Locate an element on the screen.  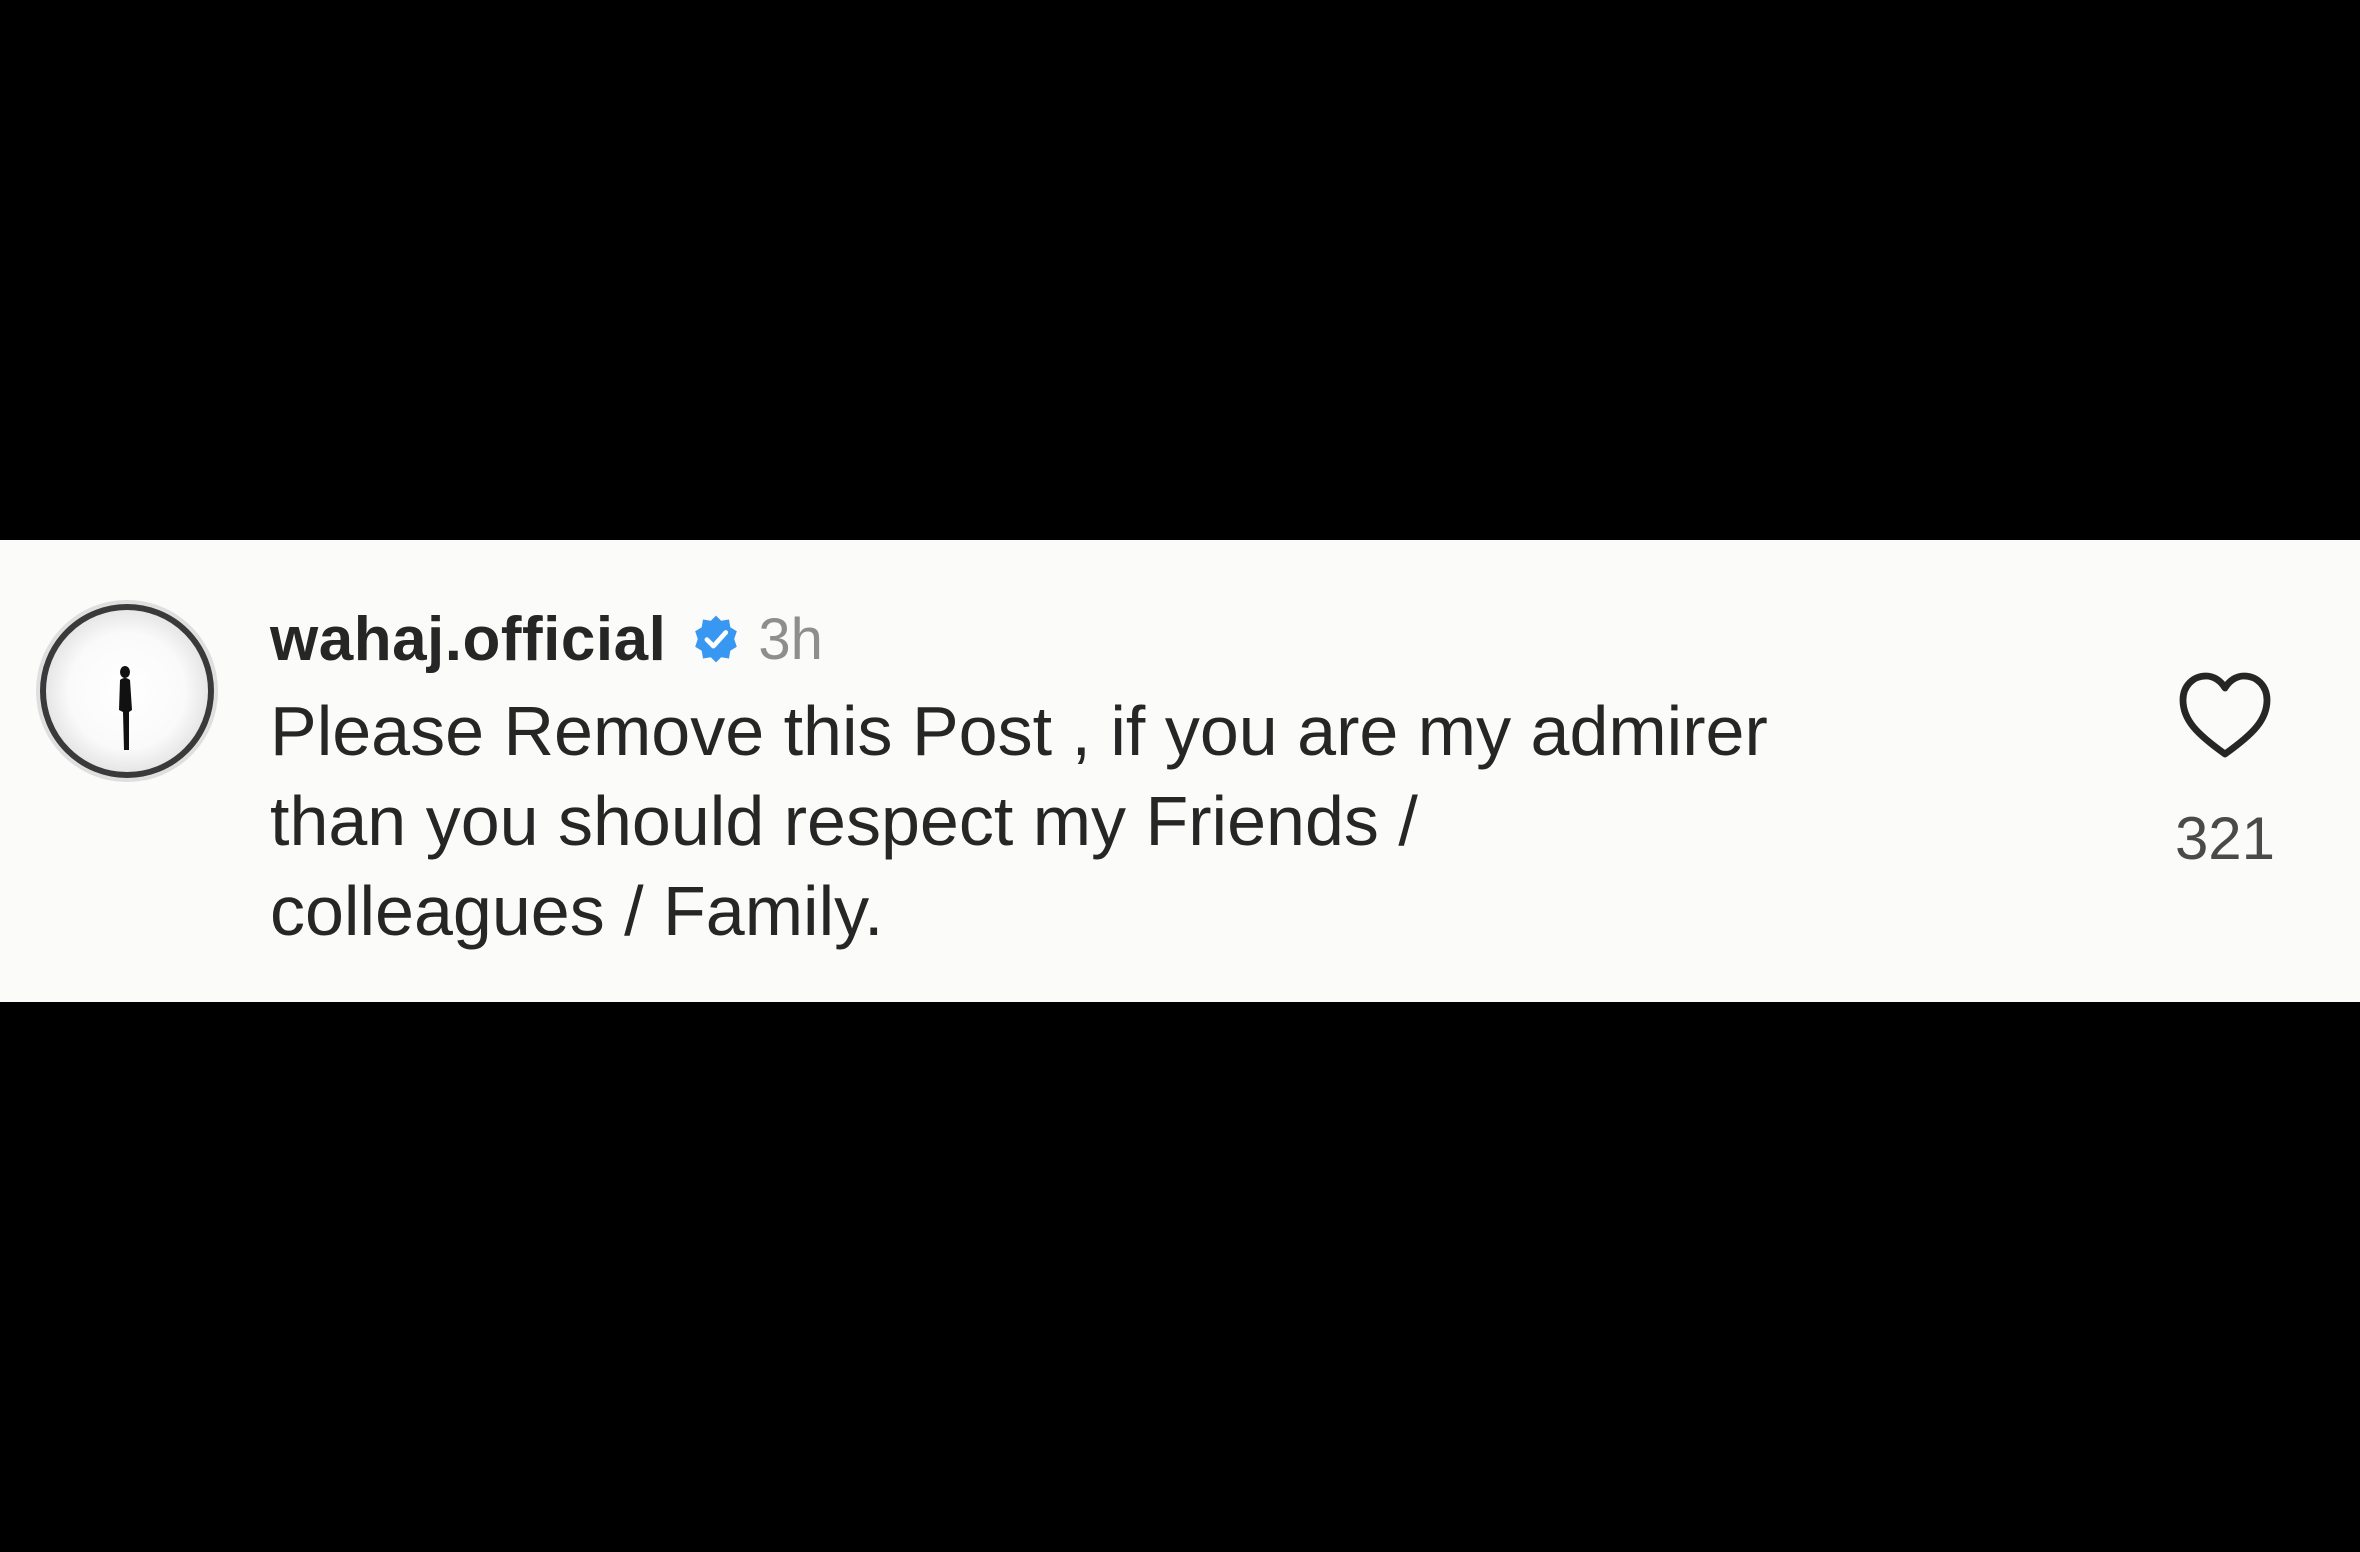
avatar is located at coordinates (127, 691).